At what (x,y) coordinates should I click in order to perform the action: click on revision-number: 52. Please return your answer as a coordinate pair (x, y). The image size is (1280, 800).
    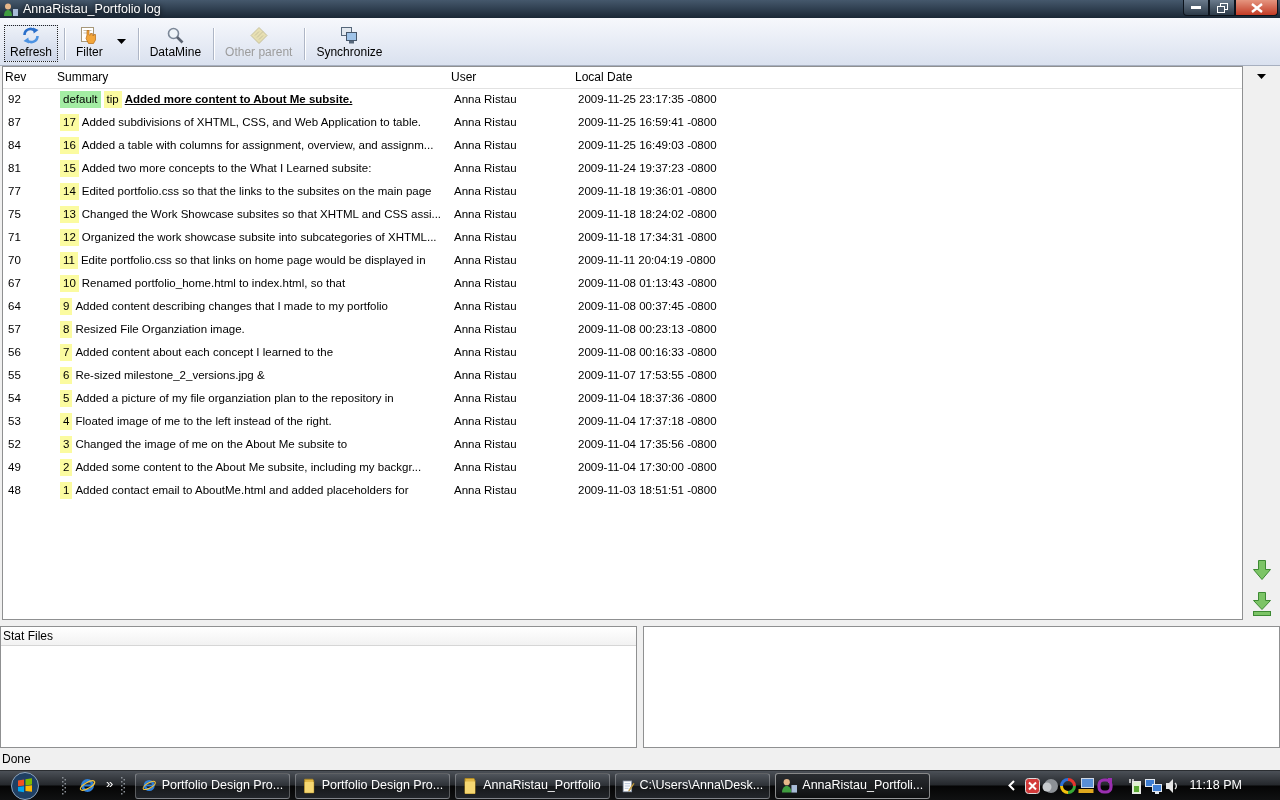
    Looking at the image, I should click on (14, 444).